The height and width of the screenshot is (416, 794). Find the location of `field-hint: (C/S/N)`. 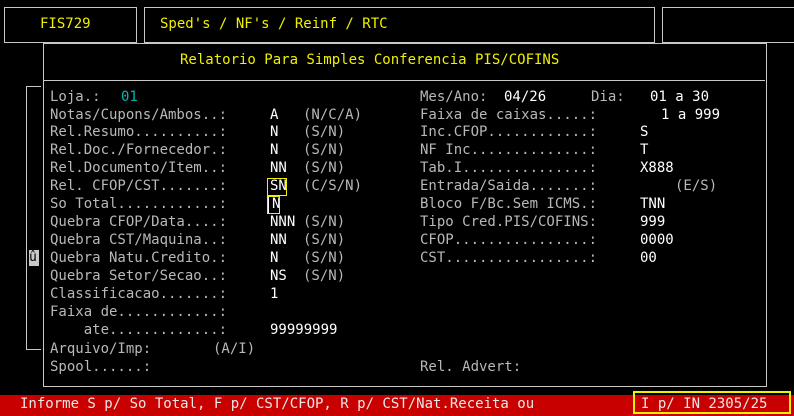

field-hint: (C/S/N) is located at coordinates (333, 186).